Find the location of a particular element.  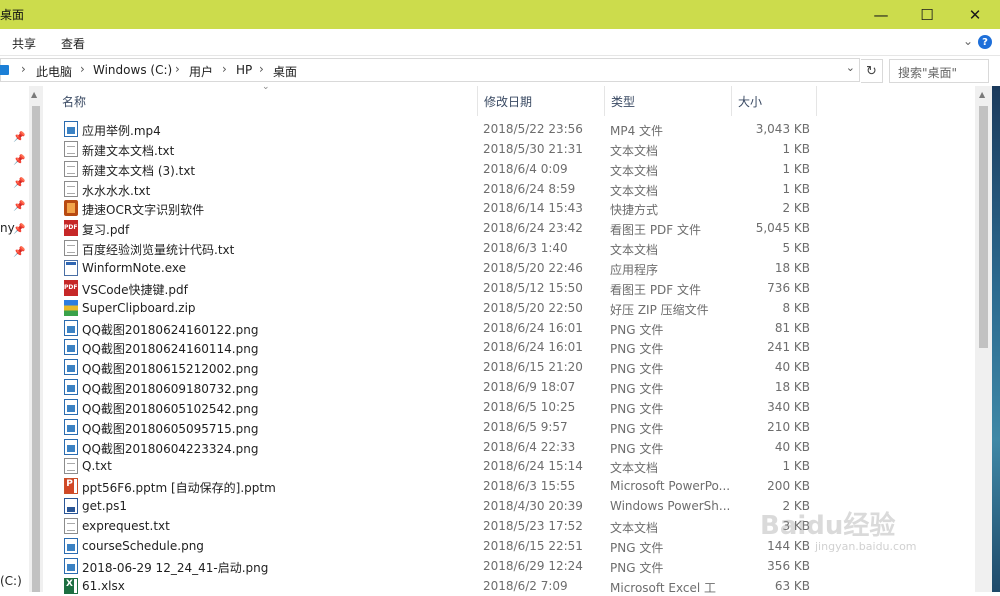

file-list-scrollbar: ▲ is located at coordinates (983, 339).